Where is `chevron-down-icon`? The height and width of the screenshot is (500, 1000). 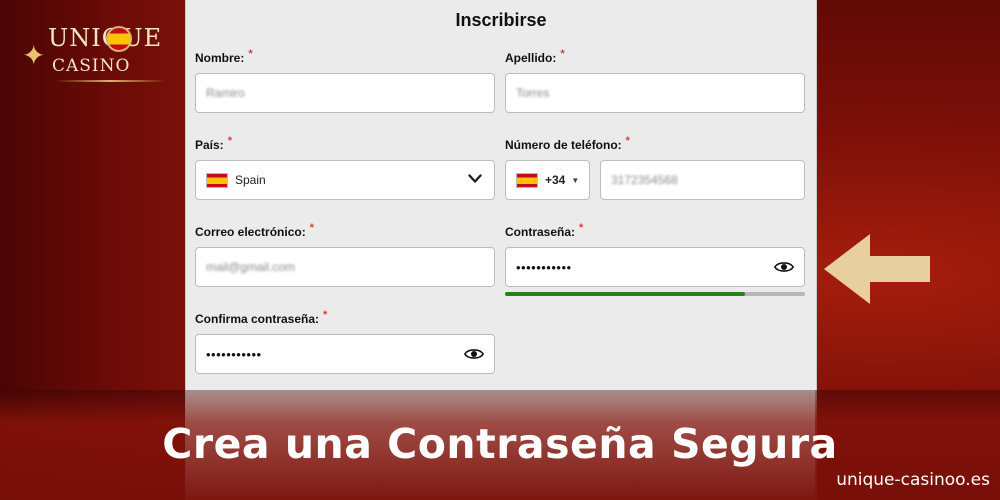 chevron-down-icon is located at coordinates (475, 178).